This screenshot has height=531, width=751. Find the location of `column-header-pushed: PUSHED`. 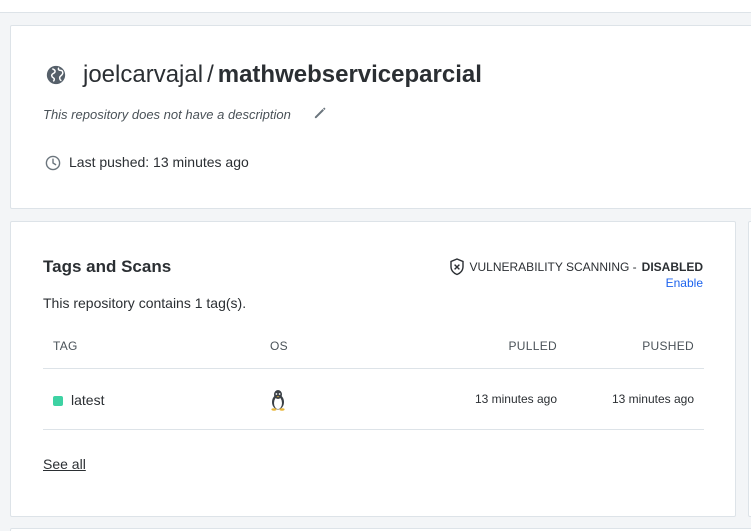

column-header-pushed: PUSHED is located at coordinates (668, 346).